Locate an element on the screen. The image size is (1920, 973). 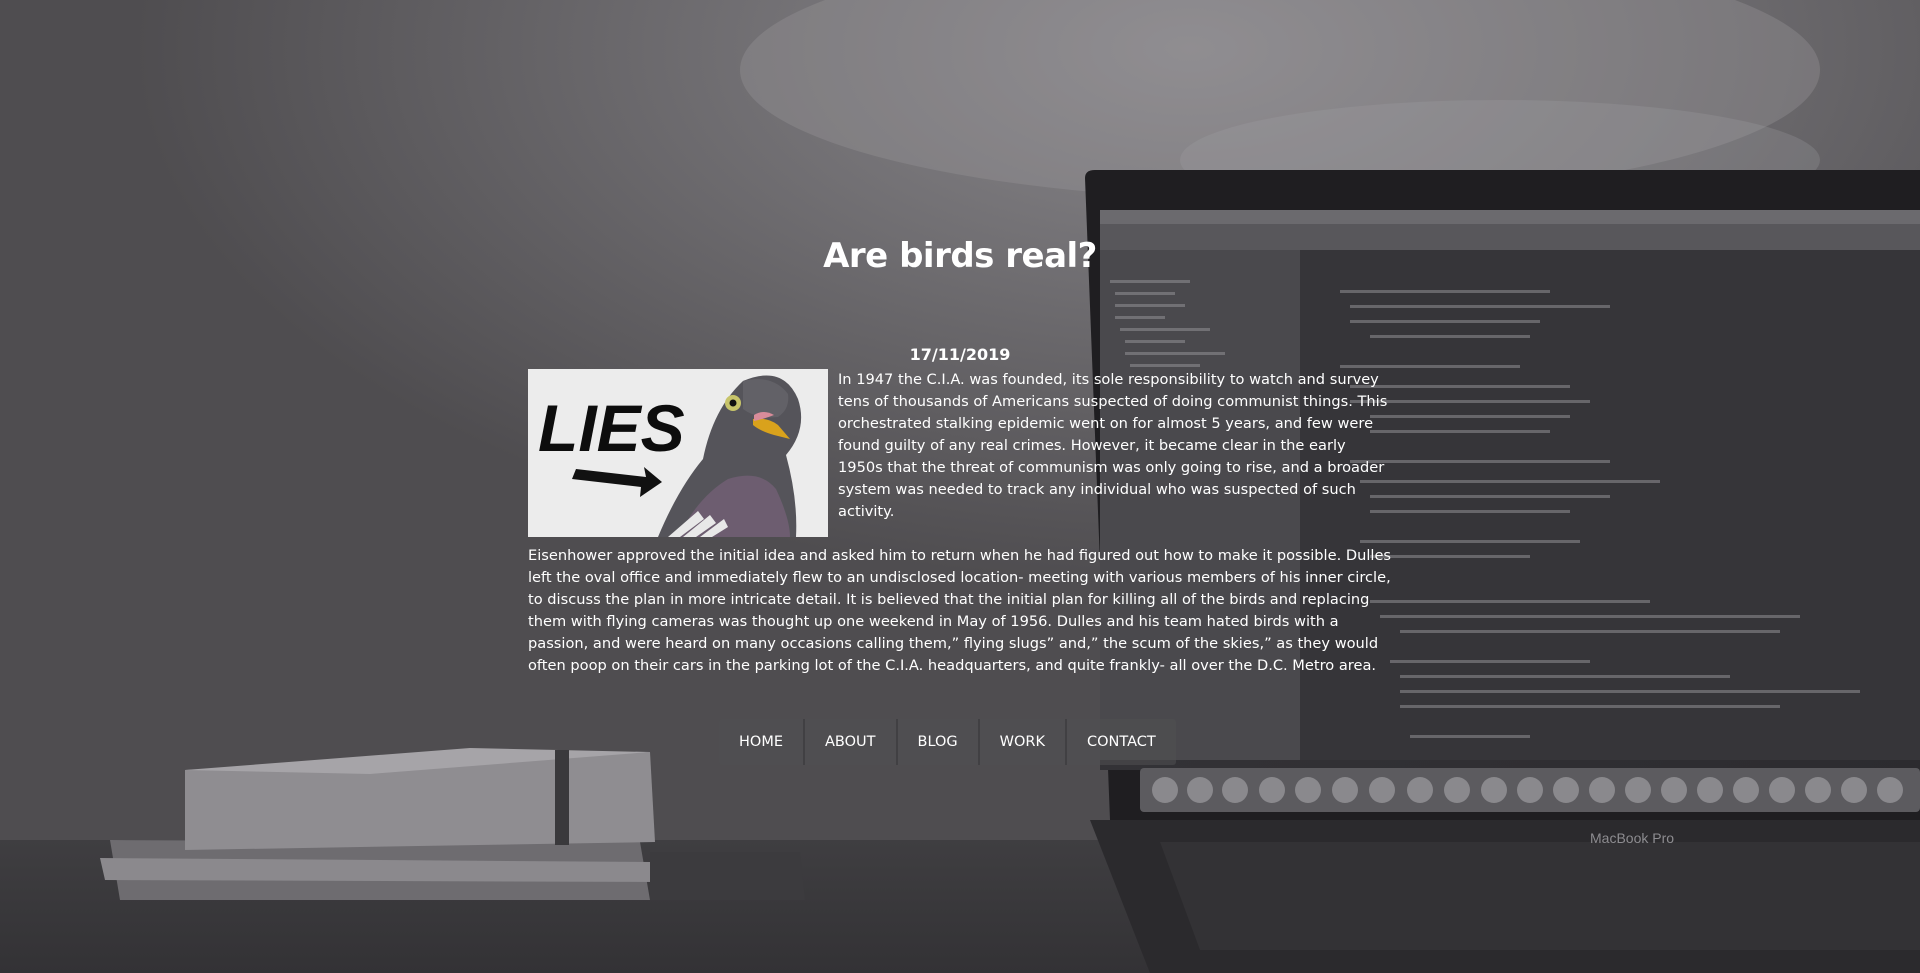
nav-blog-link: BLOG is located at coordinates (939, 742).